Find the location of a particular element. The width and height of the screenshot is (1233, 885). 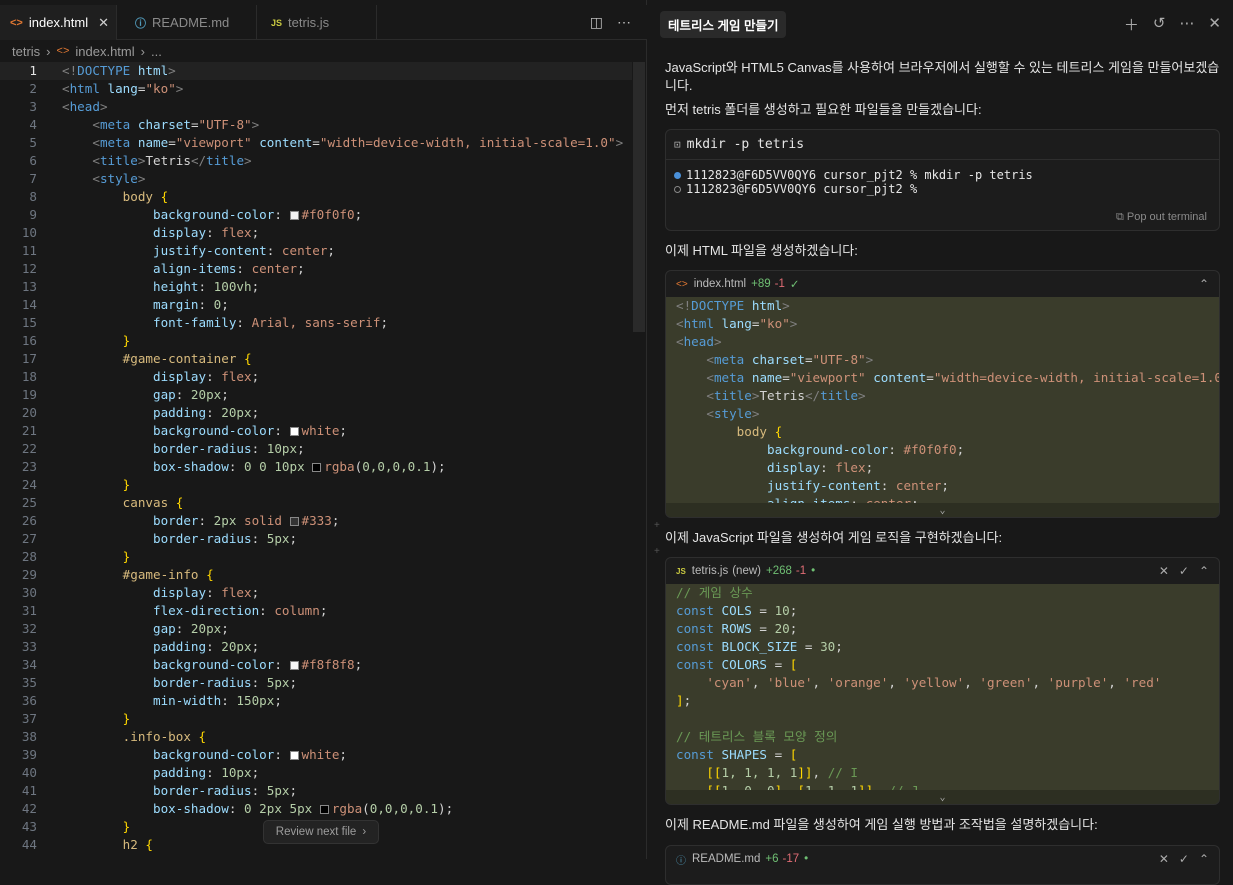

code-line: 34 background-color: #f8f8f8; is located at coordinates (316, 665).